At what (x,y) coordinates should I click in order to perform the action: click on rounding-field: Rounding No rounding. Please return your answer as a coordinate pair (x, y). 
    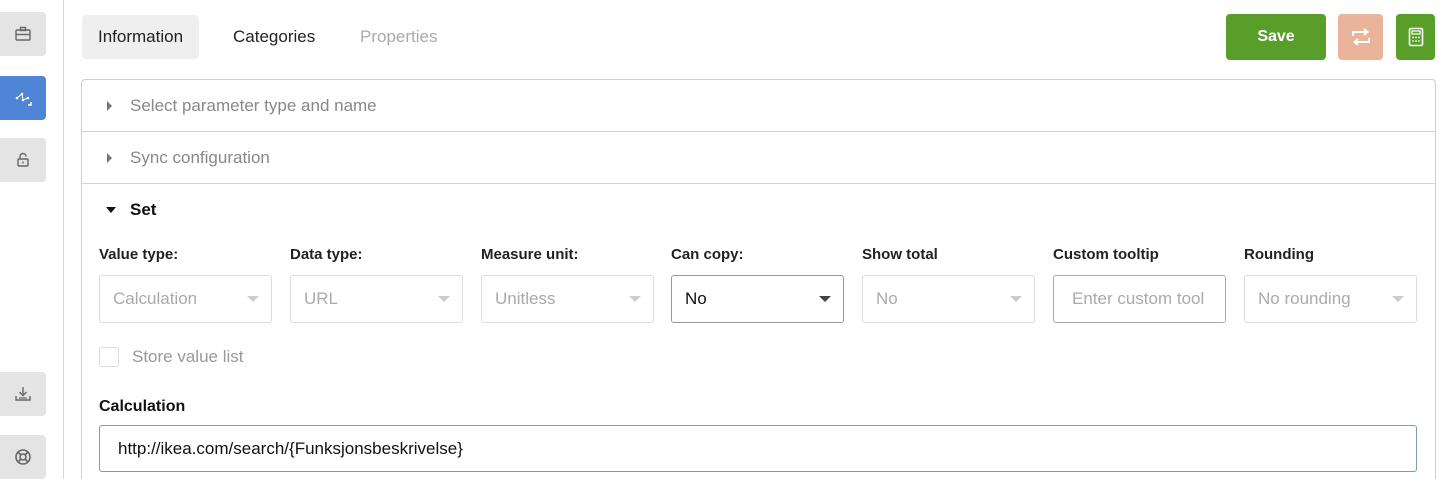
    Looking at the image, I should click on (1330, 284).